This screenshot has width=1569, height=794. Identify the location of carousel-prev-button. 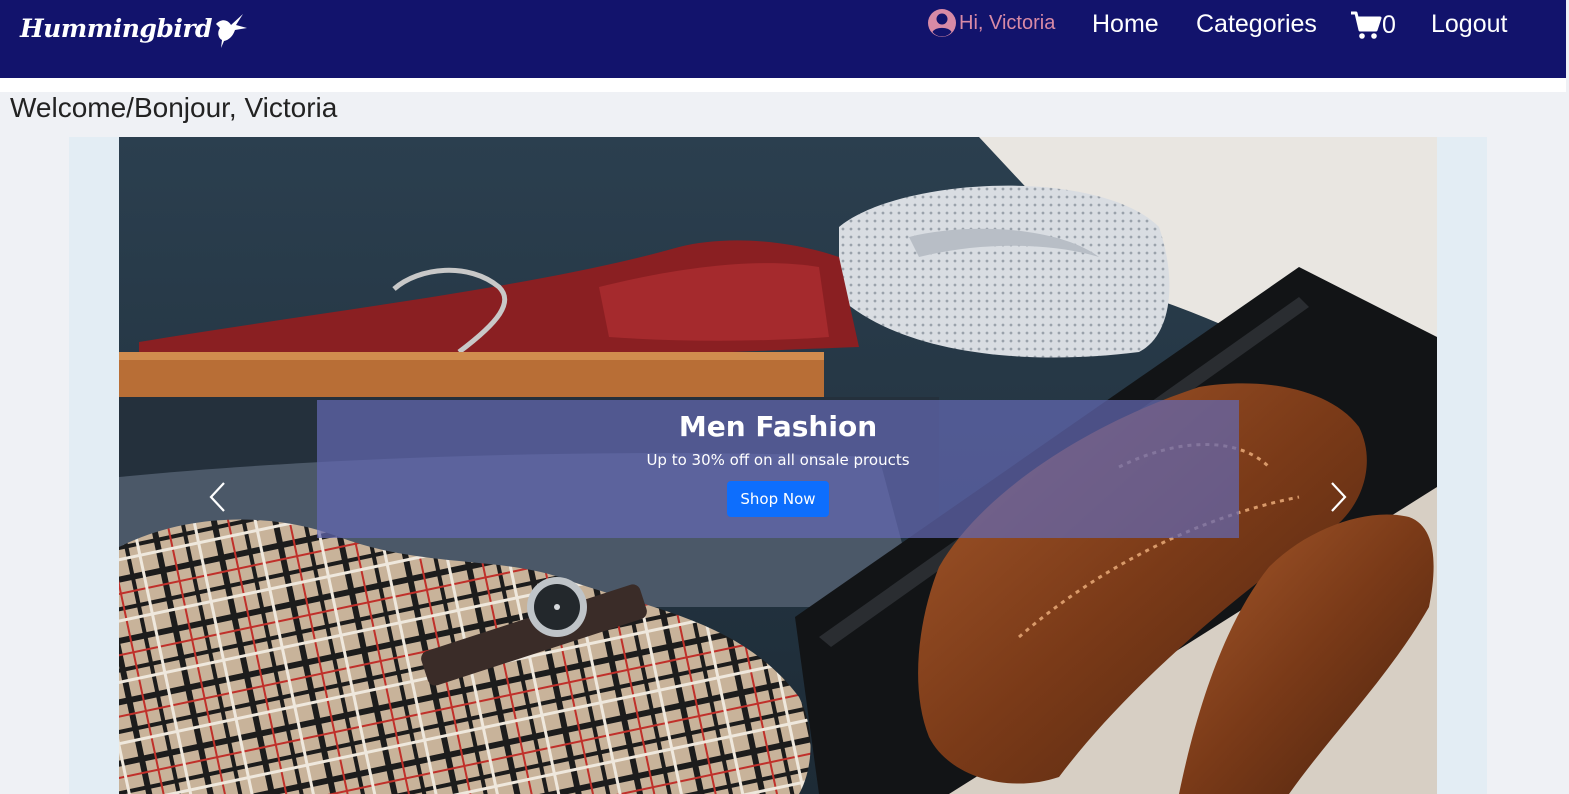
(218, 497).